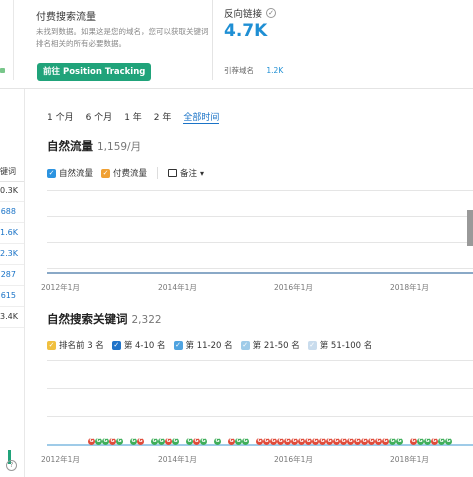 The width and height of the screenshot is (473, 477). I want to click on time-range-tabs: 1 个月 6 个月 1 年 2 年 全部时间, so click(133, 117).